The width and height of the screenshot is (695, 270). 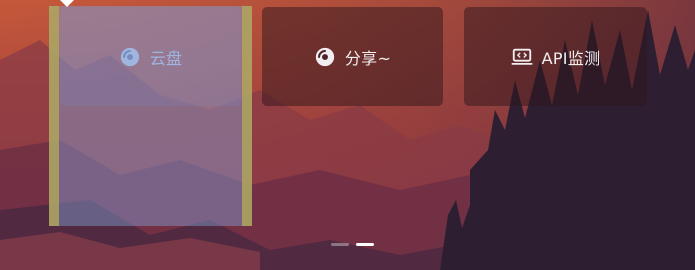 I want to click on tile-cloud-drive-label: 云盘, so click(x=166, y=58).